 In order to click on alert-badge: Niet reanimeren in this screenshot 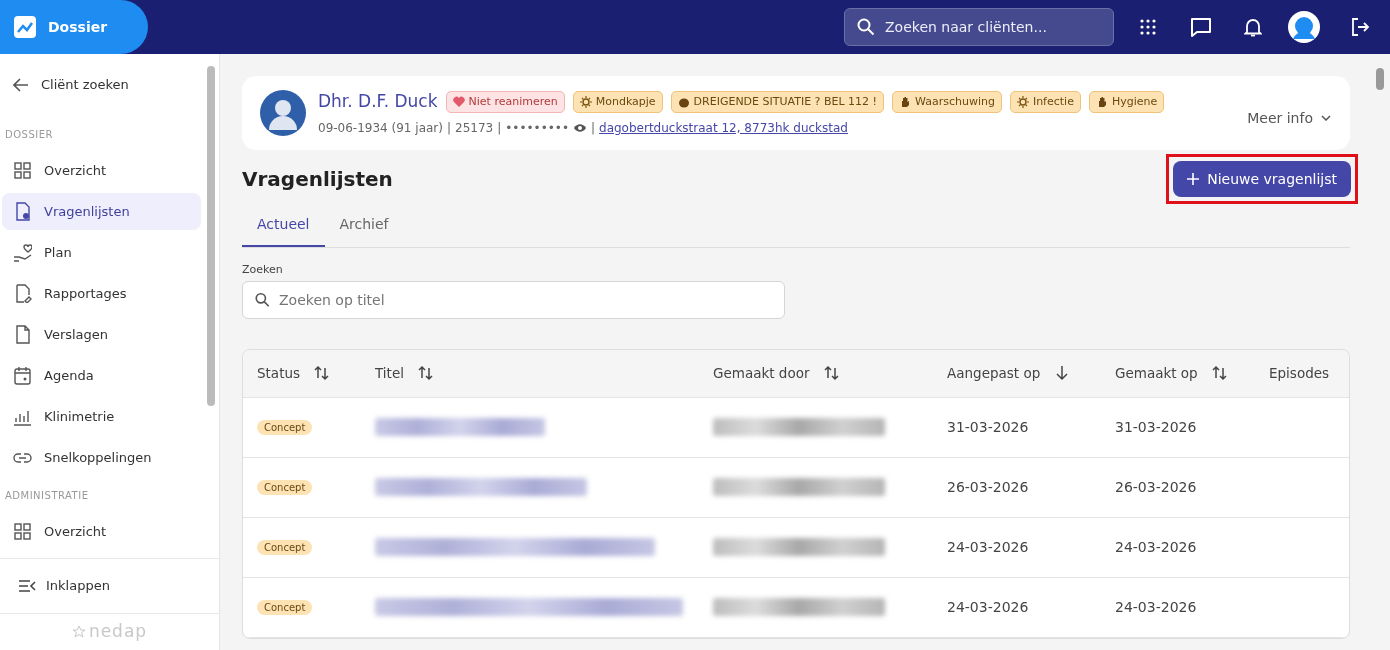, I will do `click(505, 102)`.